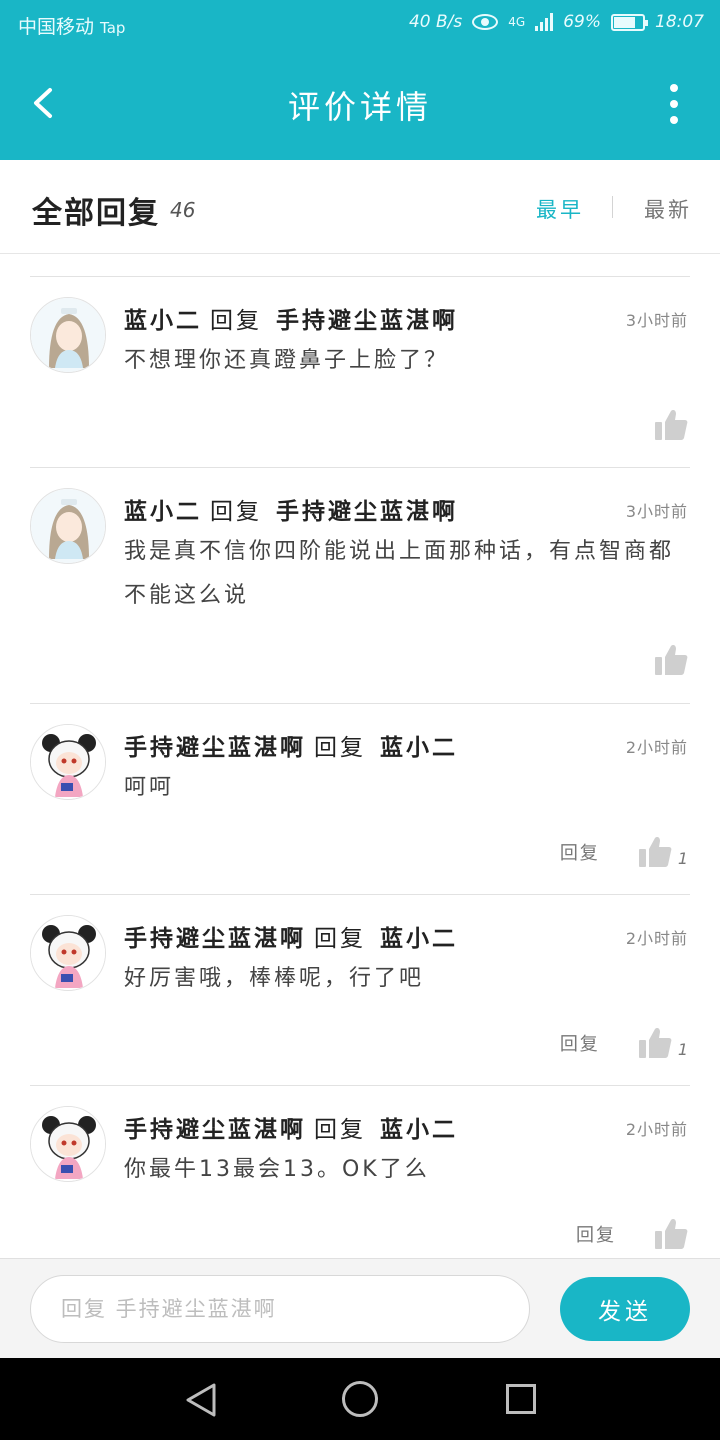 This screenshot has height=1440, width=720. I want to click on clock: 18:07, so click(679, 22).